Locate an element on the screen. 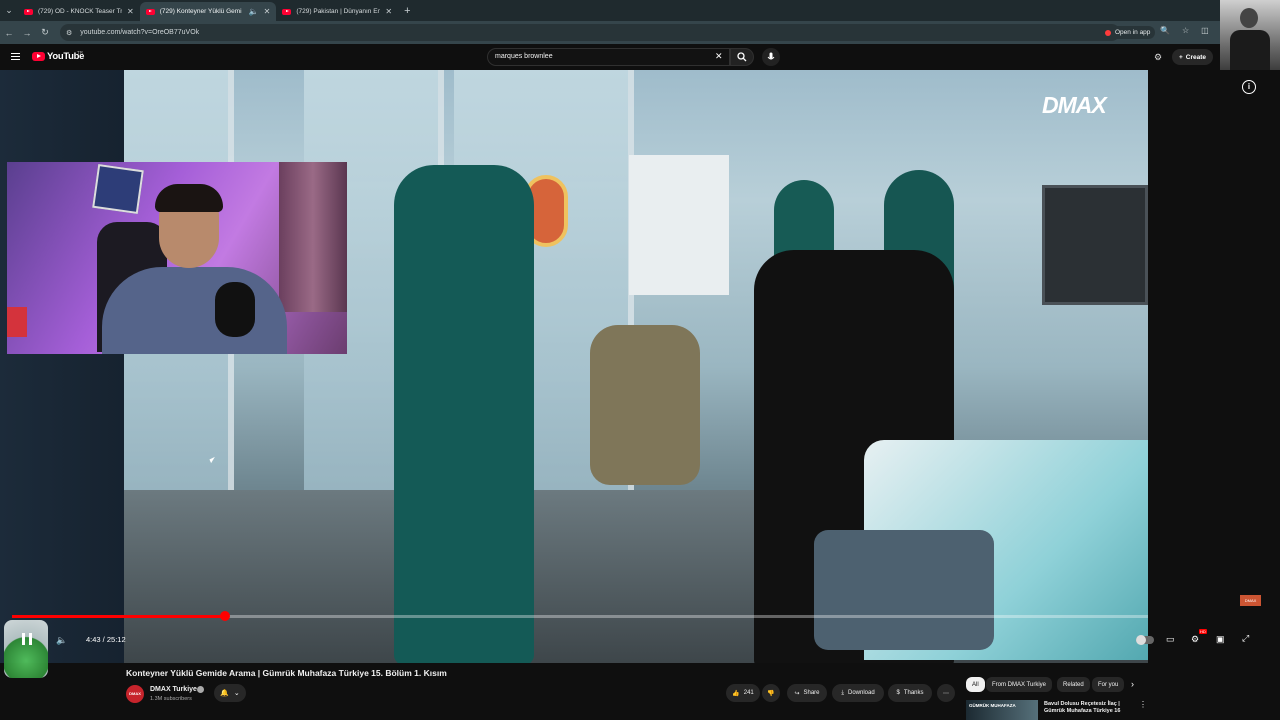 Image resolution: width=1280 pixels, height=720 pixels. tab-search-icon: ⌄ is located at coordinates (9, 10).